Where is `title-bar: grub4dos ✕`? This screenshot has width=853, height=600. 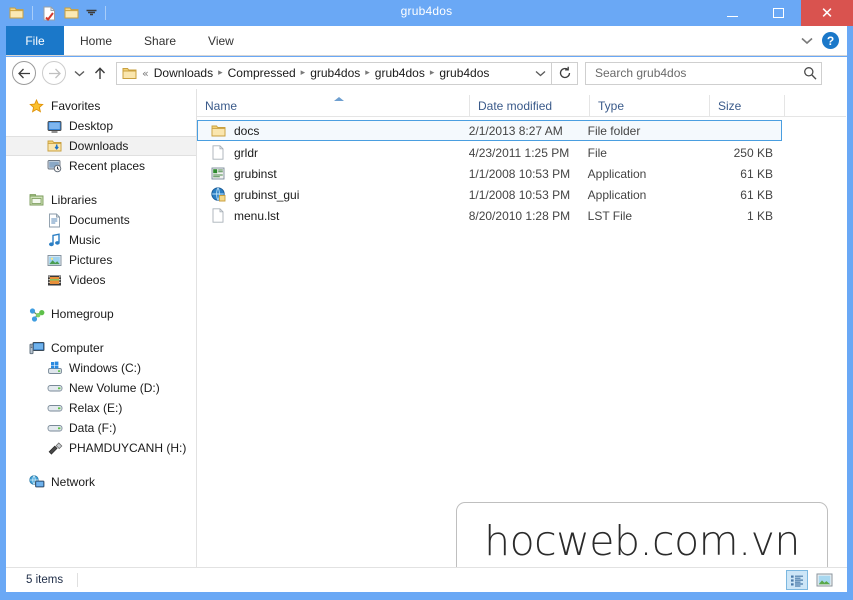 title-bar: grub4dos ✕ is located at coordinates (426, 13).